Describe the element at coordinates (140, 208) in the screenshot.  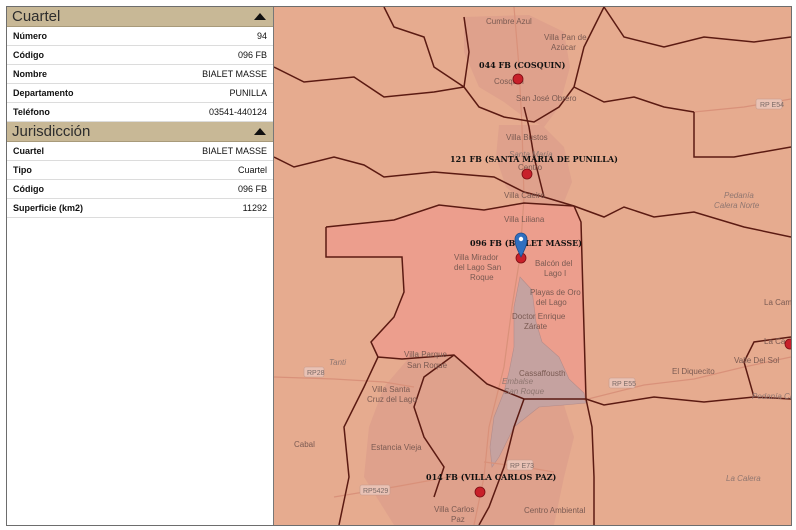
I see `table-row: Superficie (km2) 11292` at that location.